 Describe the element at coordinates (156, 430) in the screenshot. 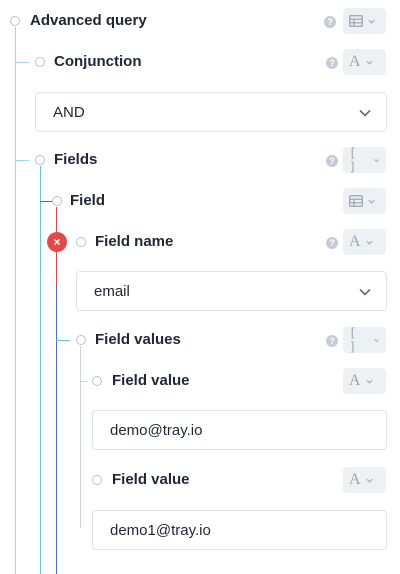

I see `field-value-text-1: demo@tray.io` at that location.